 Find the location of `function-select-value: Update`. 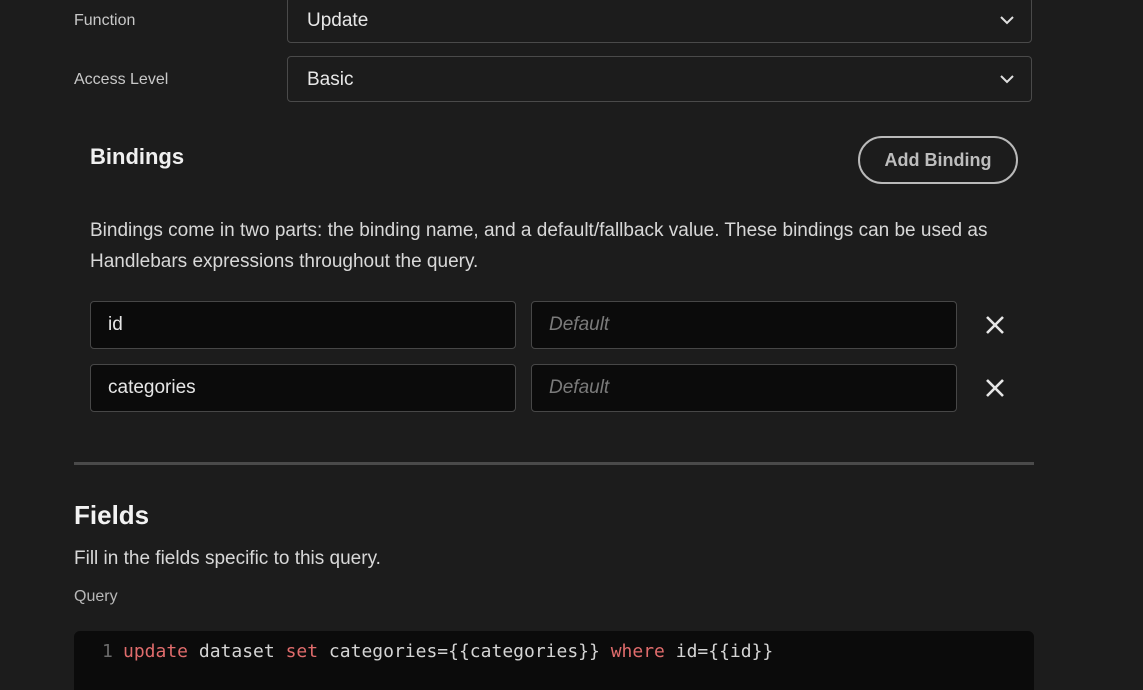

function-select-value: Update is located at coordinates (338, 20).